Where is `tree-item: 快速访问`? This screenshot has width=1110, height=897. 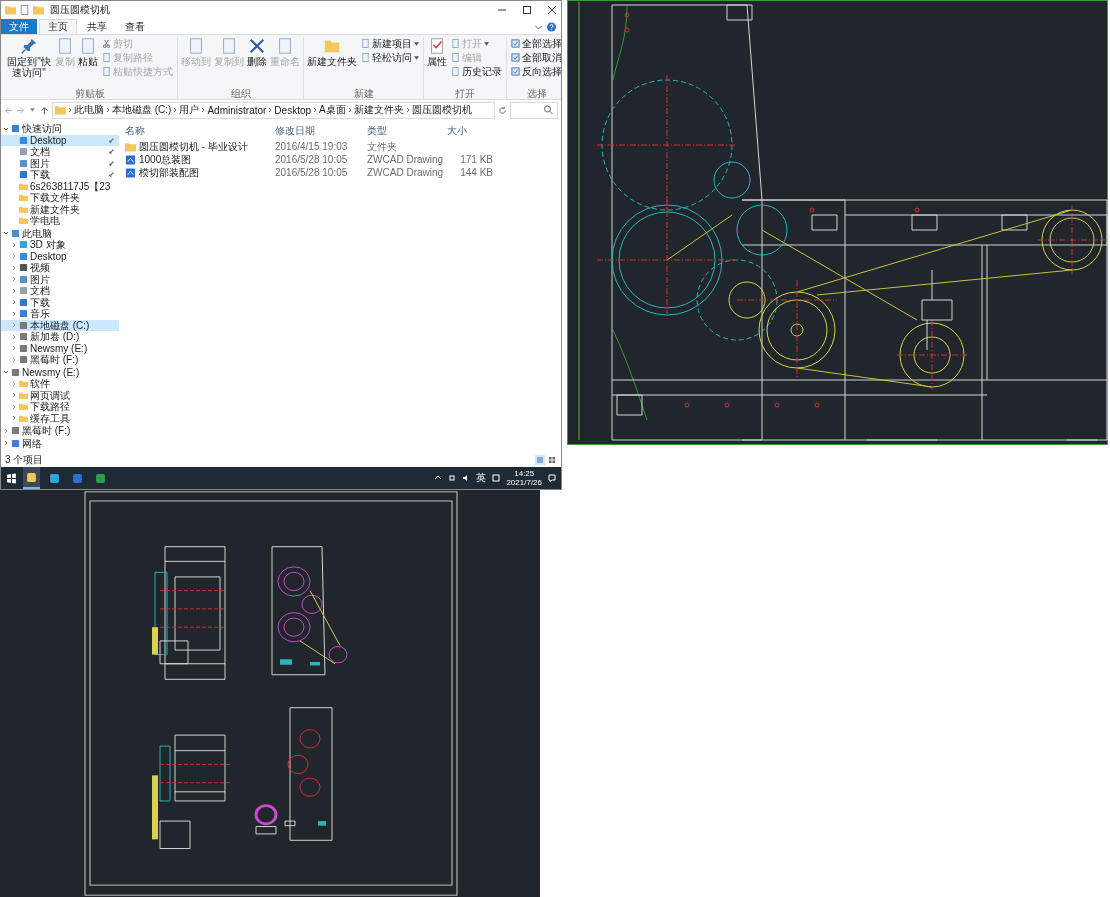
tree-item: 快速访问 is located at coordinates (60, 129).